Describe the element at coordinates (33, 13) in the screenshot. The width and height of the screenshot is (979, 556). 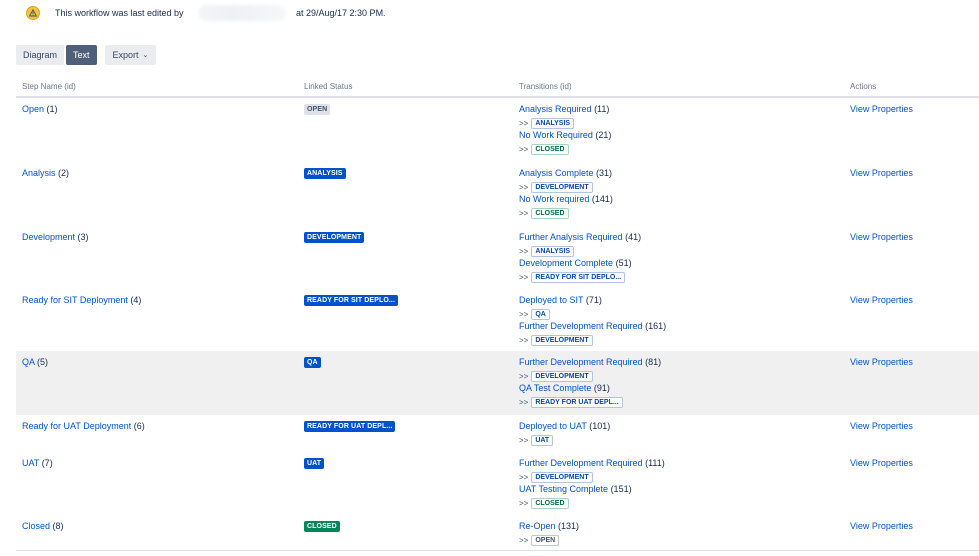
I see `warning-icon` at that location.